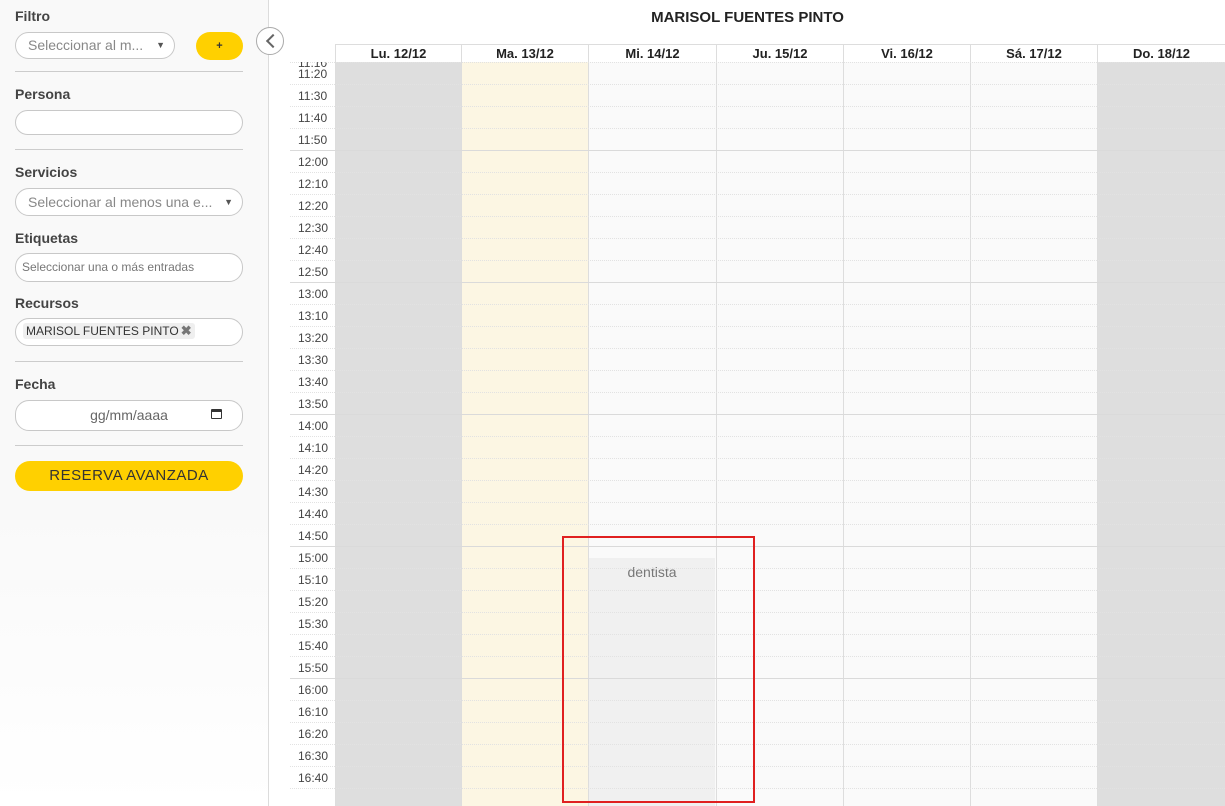  I want to click on time-label: 13:20, so click(313, 338).